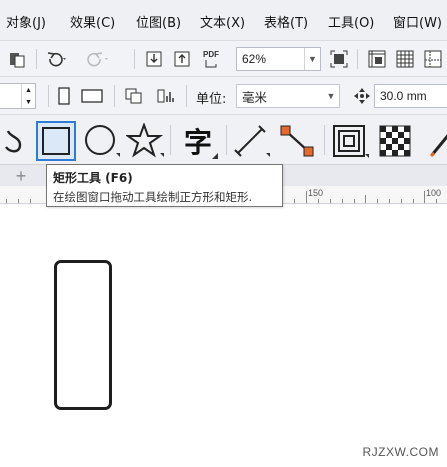  I want to click on all-pages-icon, so click(134, 96).